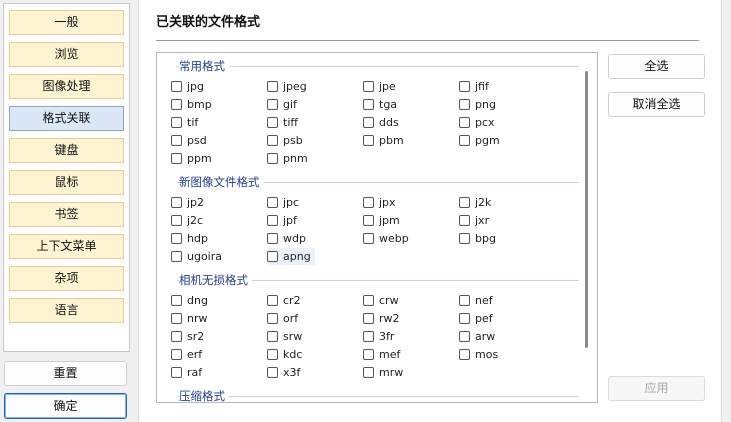 Image resolution: width=731 pixels, height=422 pixels. I want to click on format-checkbox: tga, so click(380, 104).